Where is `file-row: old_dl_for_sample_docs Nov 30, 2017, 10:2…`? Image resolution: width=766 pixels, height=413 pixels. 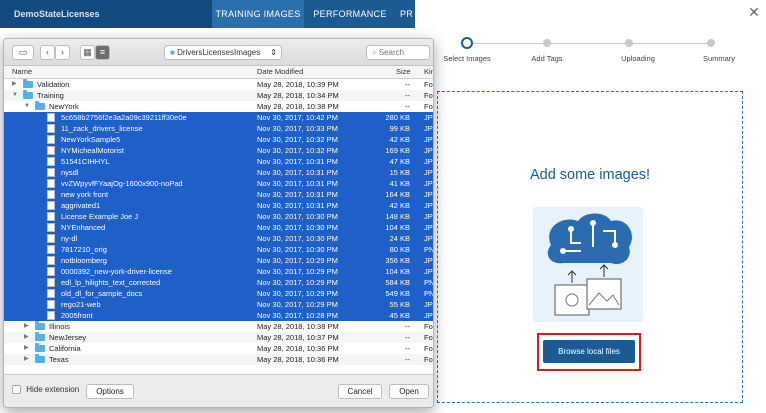
file-row: old_dl_for_sample_docs Nov 30, 2017, 10:2… is located at coordinates (218, 293).